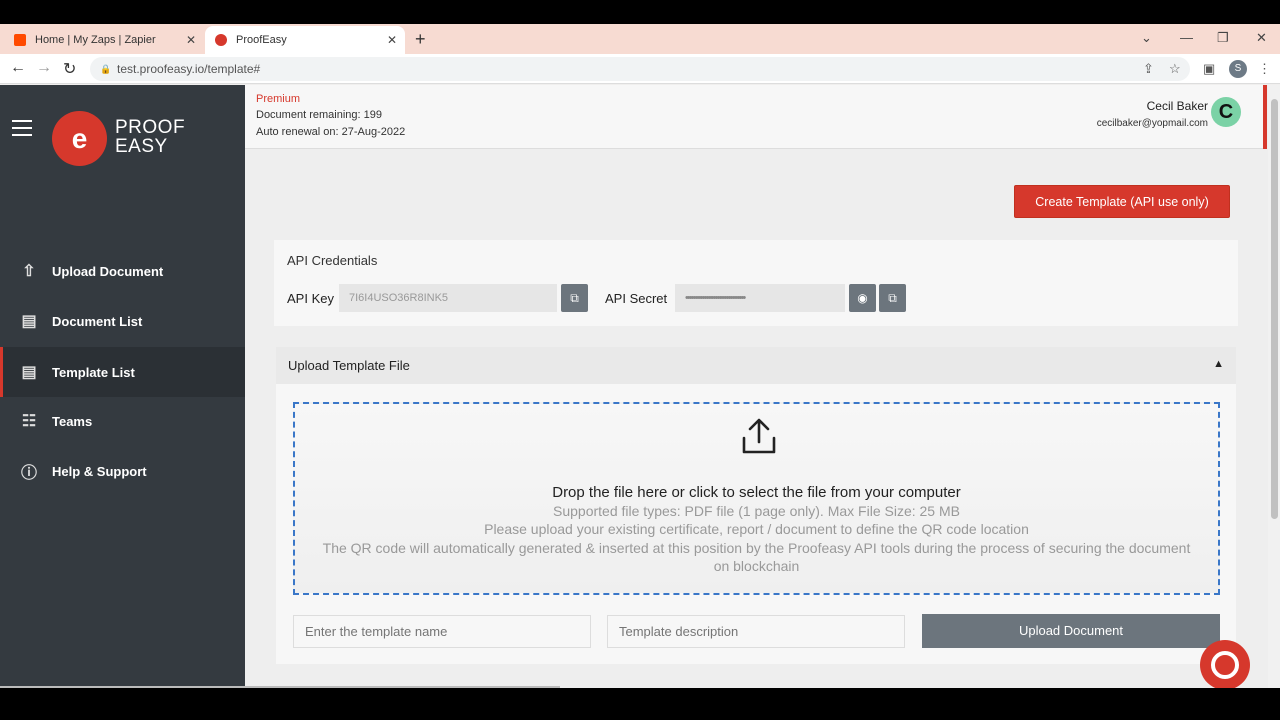  What do you see at coordinates (18, 68) in the screenshot?
I see `back-icon: ←` at bounding box center [18, 68].